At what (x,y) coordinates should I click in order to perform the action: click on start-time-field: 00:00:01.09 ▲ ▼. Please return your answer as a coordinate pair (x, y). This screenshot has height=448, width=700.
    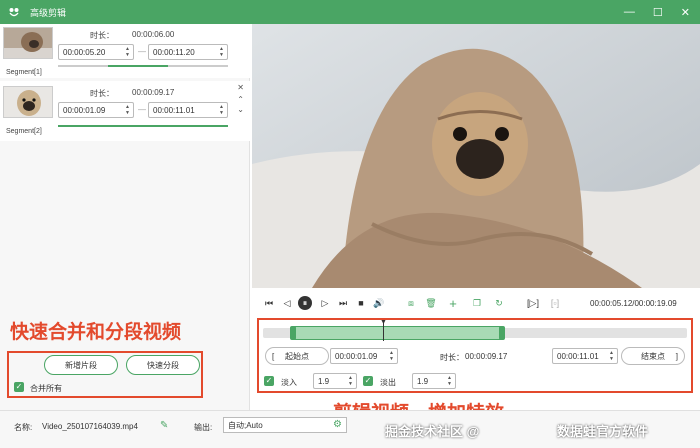
    Looking at the image, I should click on (364, 356).